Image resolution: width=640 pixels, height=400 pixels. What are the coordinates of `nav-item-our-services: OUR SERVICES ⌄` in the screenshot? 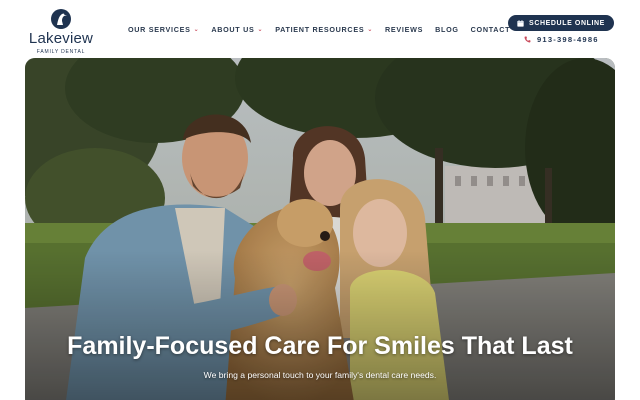 It's located at (163, 29).